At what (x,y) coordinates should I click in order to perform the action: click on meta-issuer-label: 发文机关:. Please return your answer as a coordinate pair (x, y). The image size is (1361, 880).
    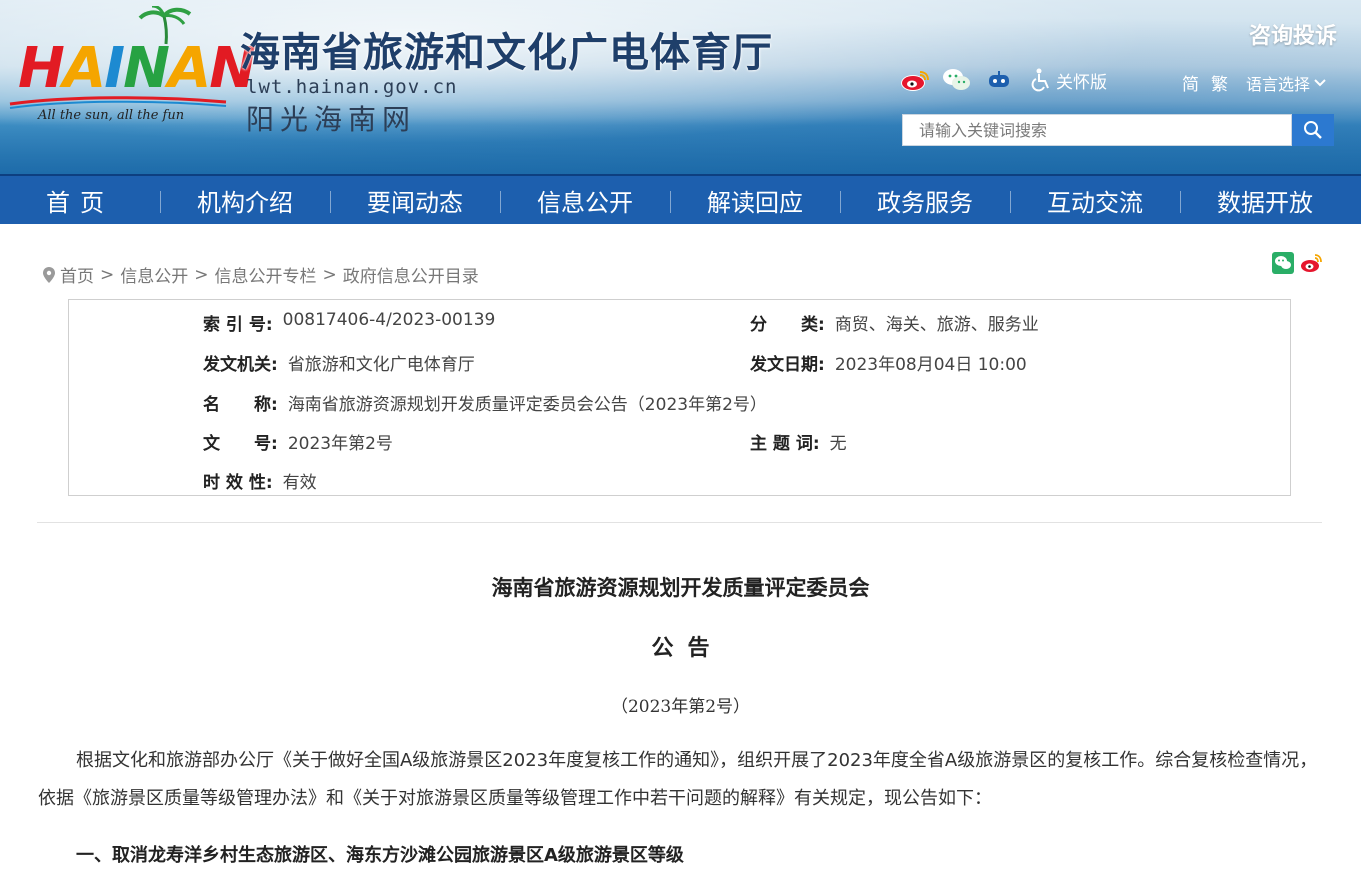
    Looking at the image, I should click on (240, 365).